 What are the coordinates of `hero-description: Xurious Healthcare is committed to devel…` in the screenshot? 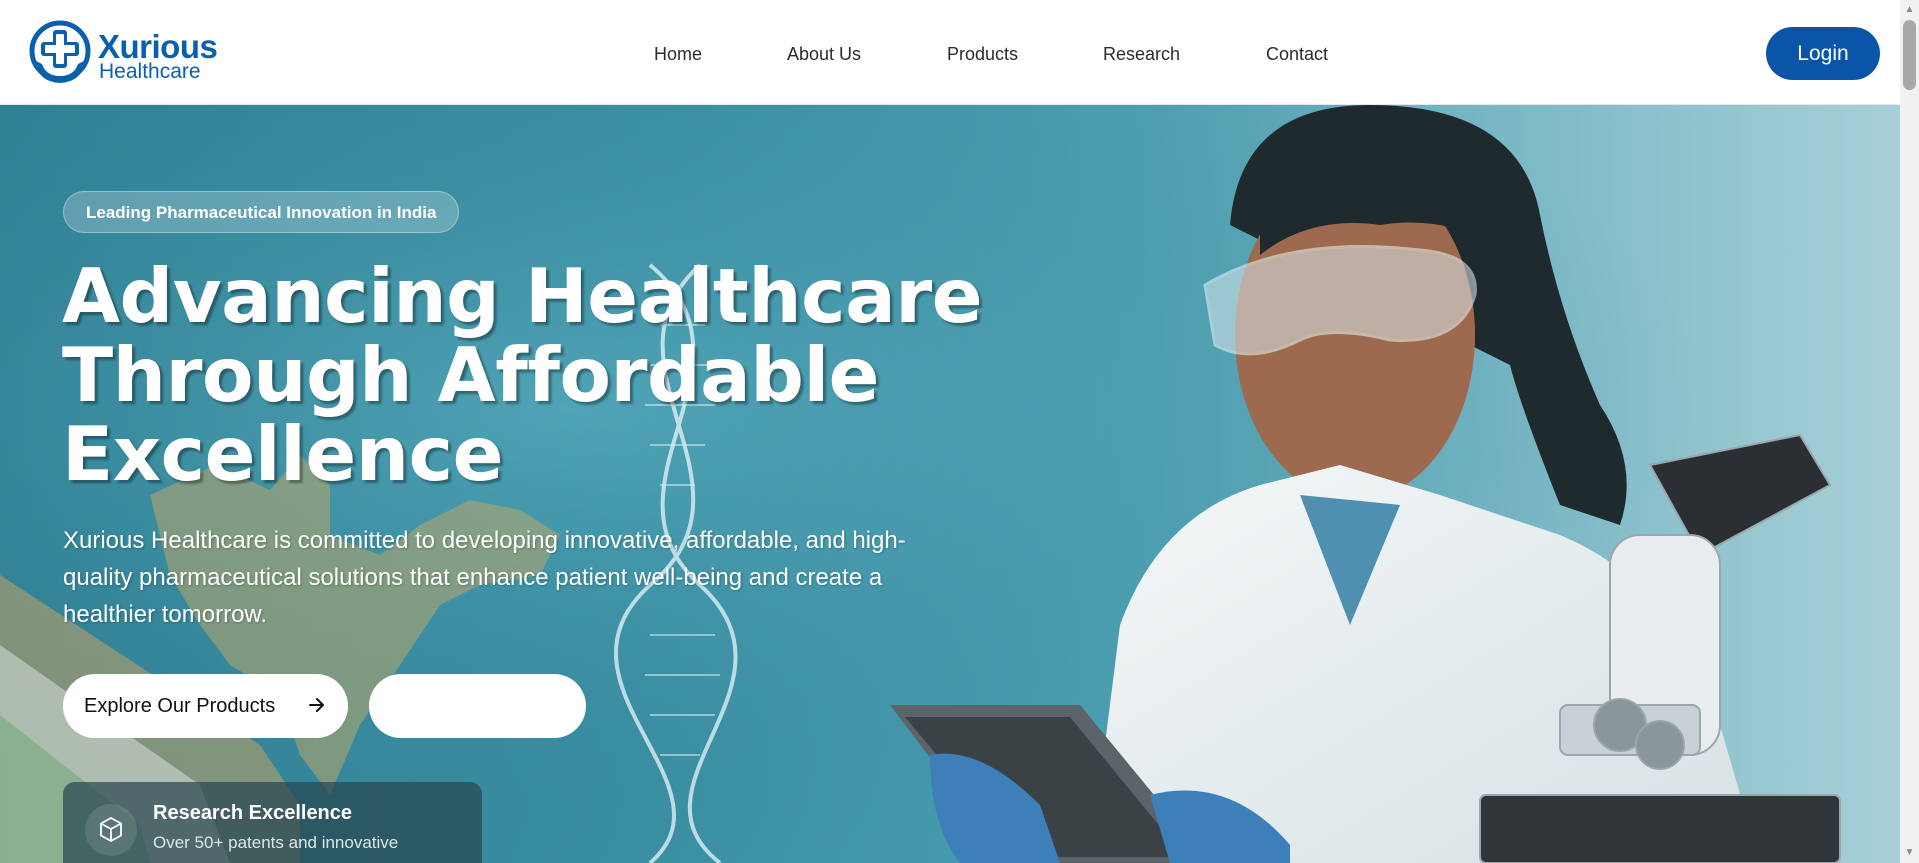 It's located at (484, 577).